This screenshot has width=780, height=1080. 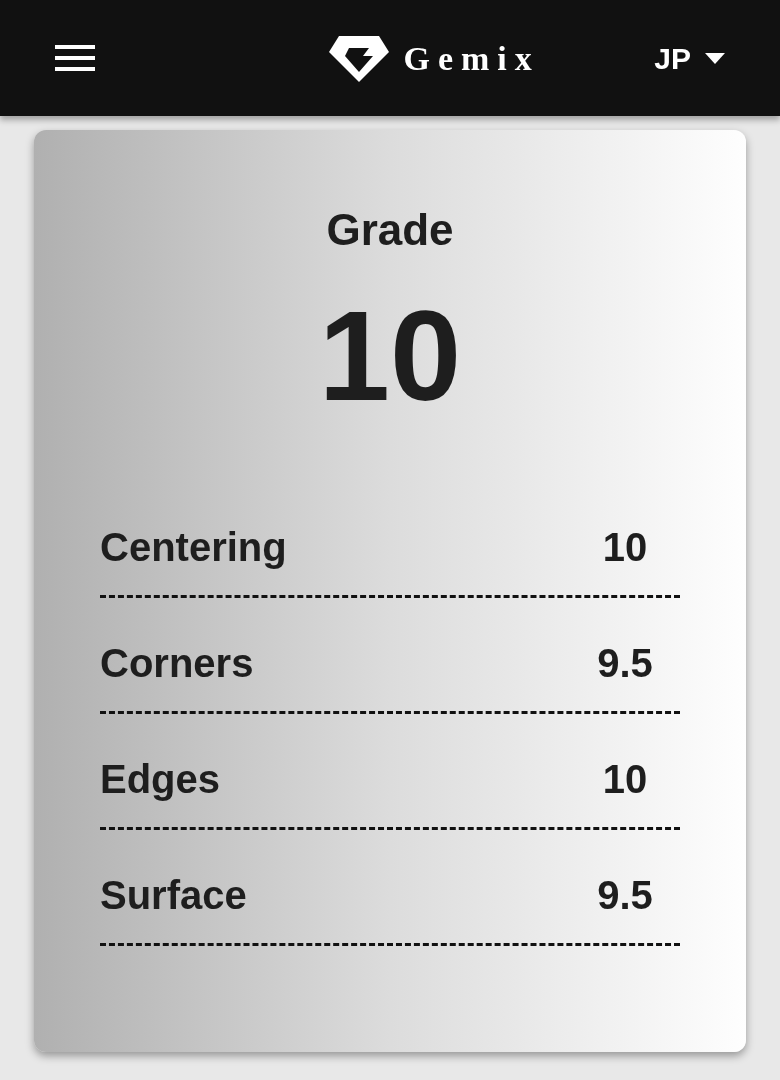 I want to click on gem-logo-icon, so click(x=359, y=58).